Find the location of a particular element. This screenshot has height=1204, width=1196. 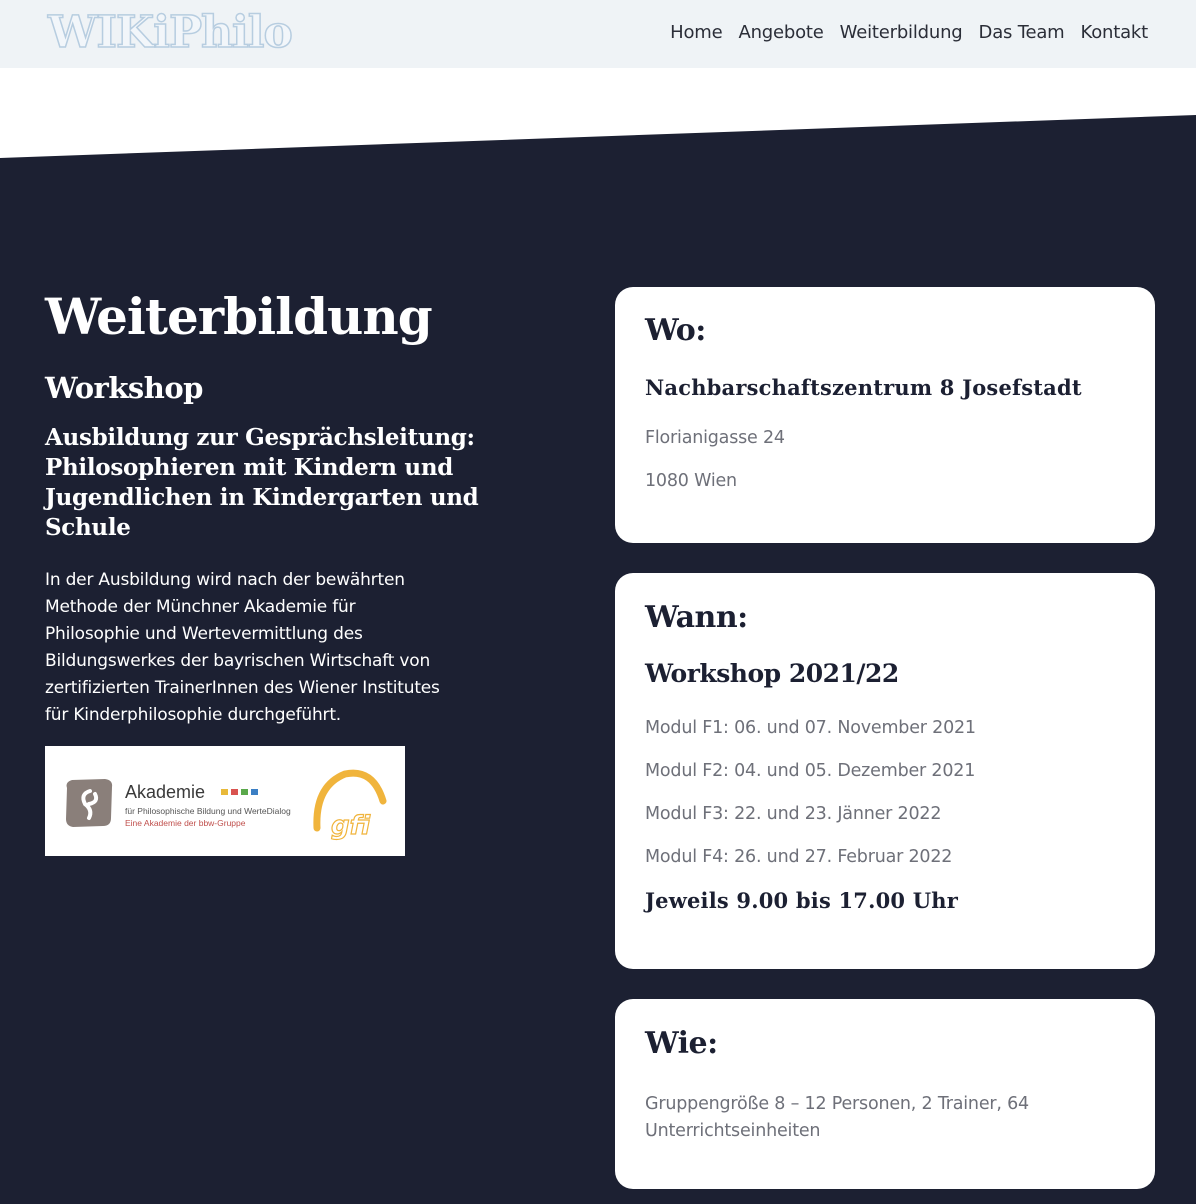

nav-weiterbildung: Weiterbildung is located at coordinates (901, 33).